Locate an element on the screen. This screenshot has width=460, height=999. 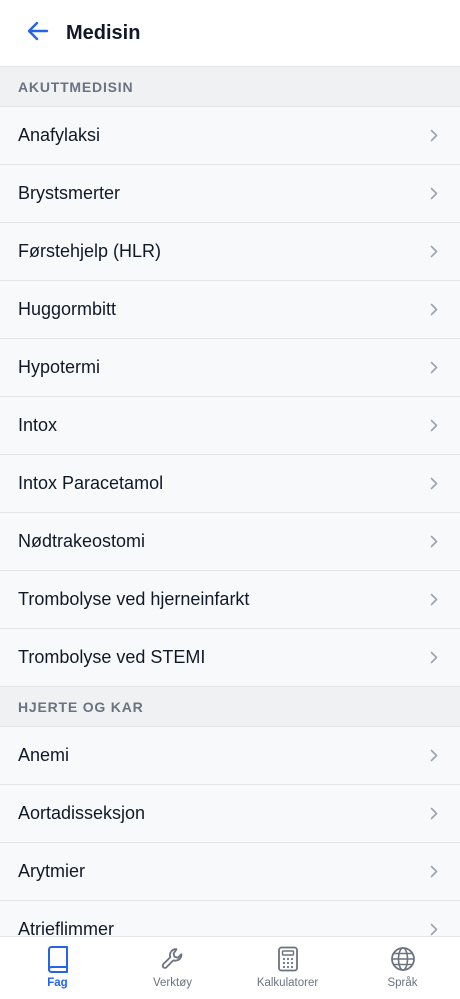
tab-label: Verktøy is located at coordinates (172, 983).